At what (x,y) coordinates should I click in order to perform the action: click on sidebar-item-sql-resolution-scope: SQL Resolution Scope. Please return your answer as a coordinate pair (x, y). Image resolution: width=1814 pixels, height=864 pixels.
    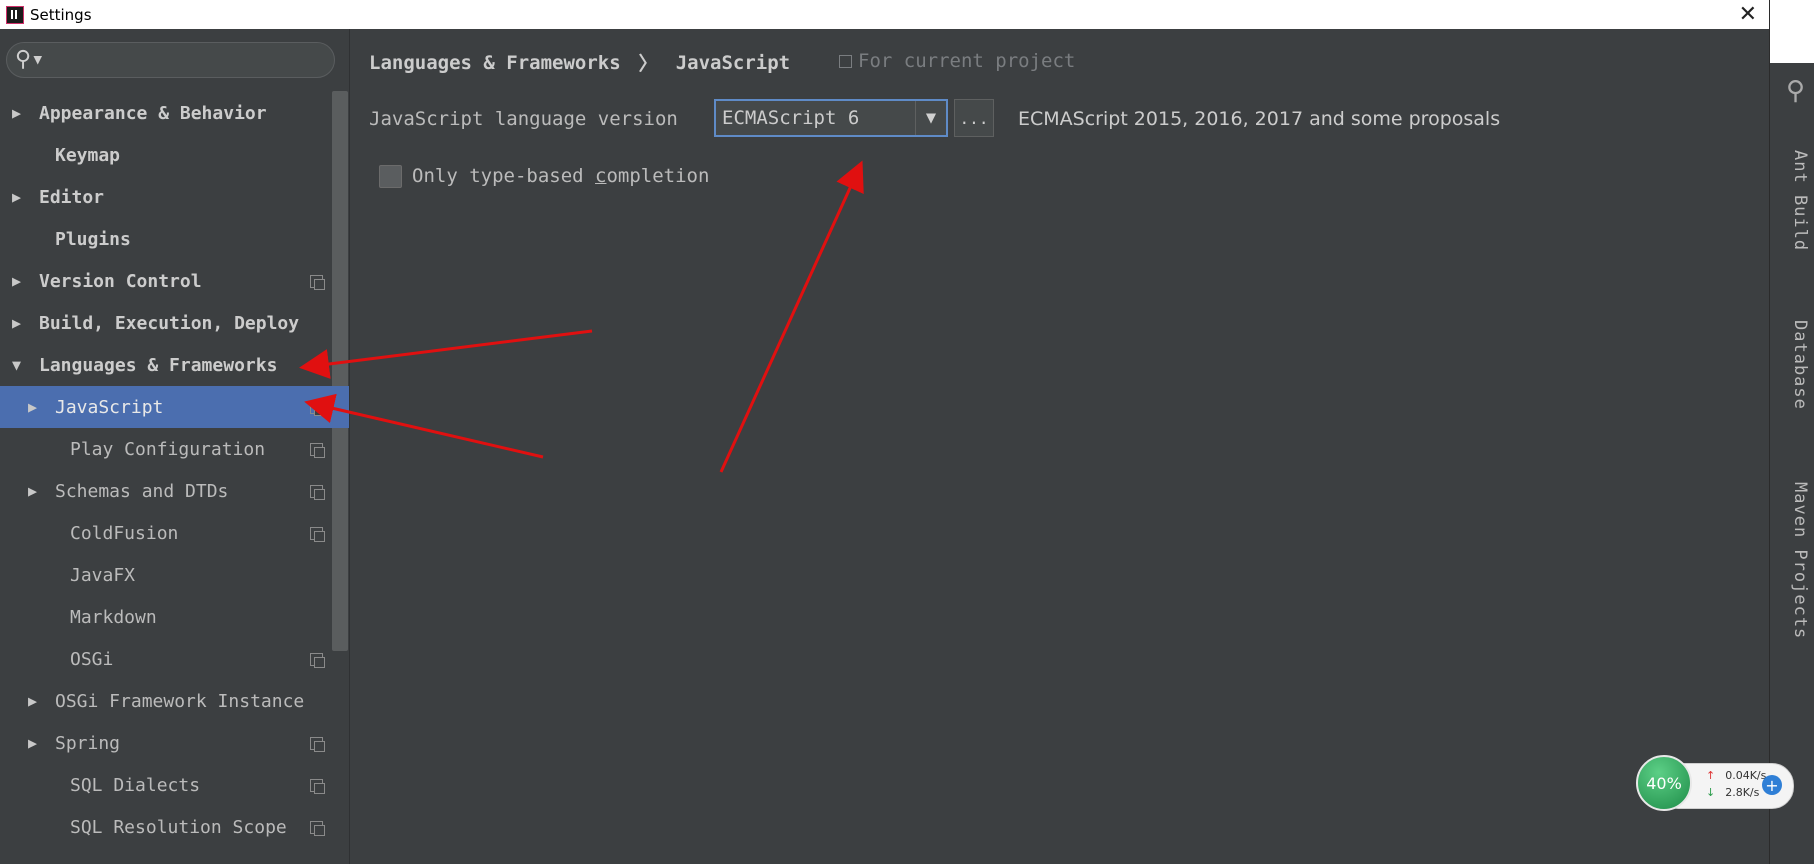
    Looking at the image, I should click on (174, 827).